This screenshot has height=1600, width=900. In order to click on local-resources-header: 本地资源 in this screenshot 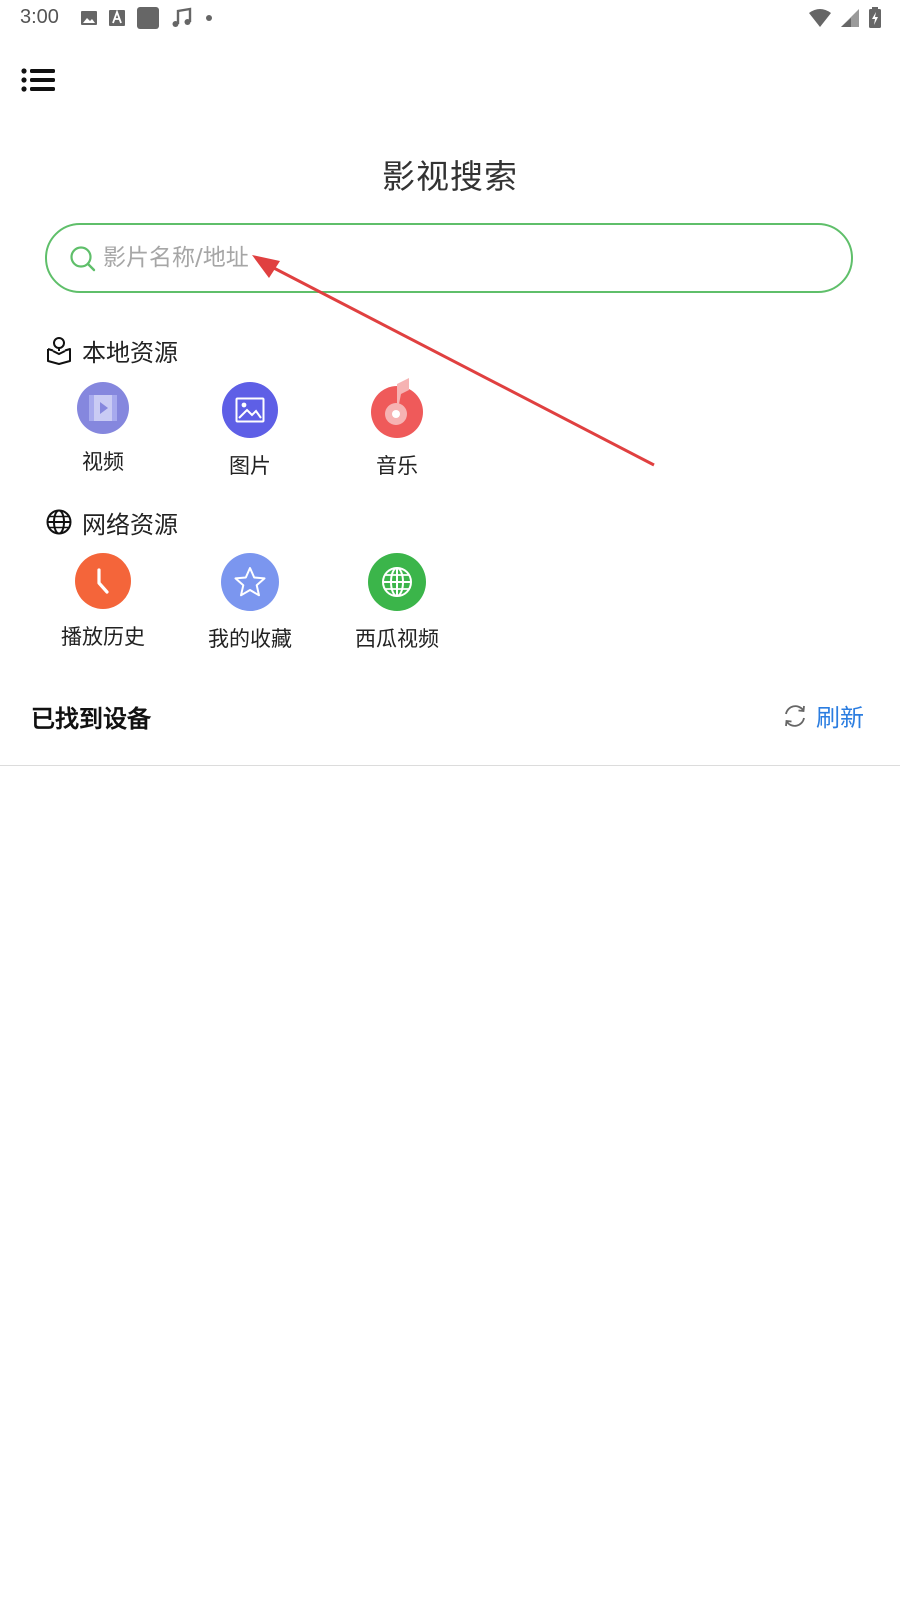, I will do `click(112, 350)`.